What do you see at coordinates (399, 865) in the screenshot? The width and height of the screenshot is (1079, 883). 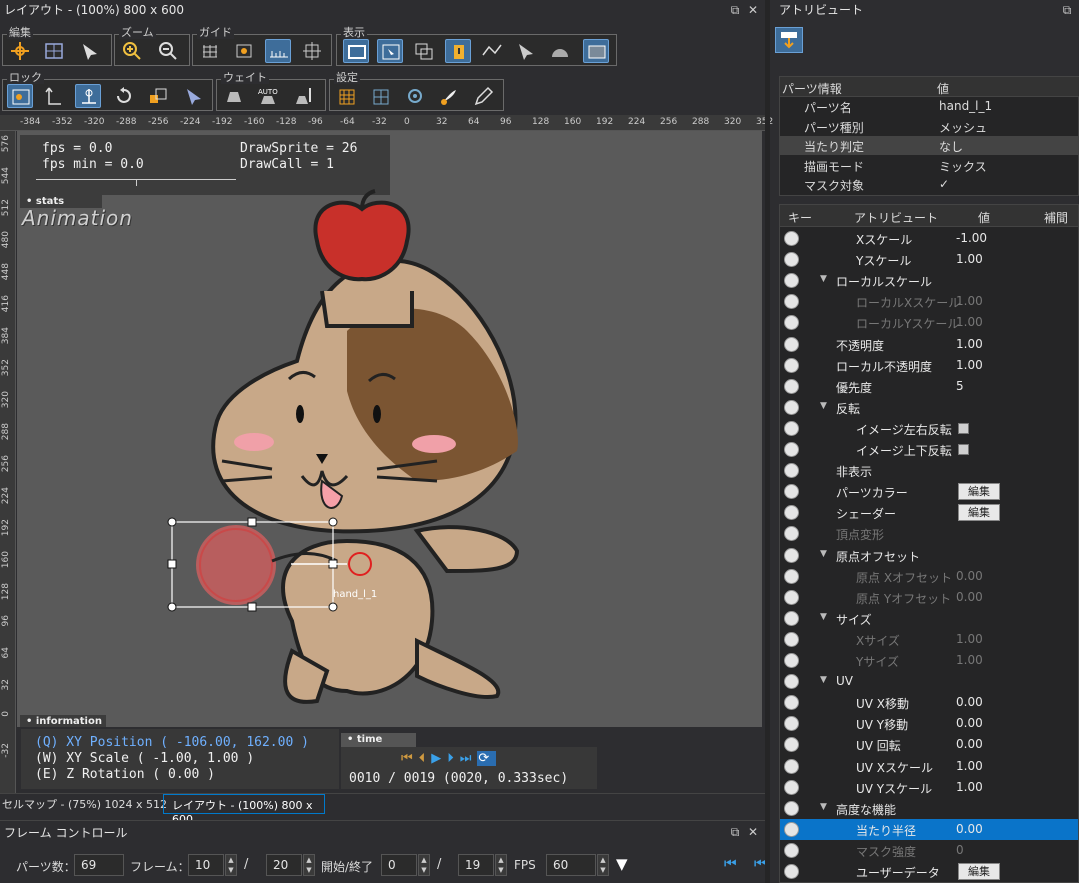 I see `start-frame-field: 0` at bounding box center [399, 865].